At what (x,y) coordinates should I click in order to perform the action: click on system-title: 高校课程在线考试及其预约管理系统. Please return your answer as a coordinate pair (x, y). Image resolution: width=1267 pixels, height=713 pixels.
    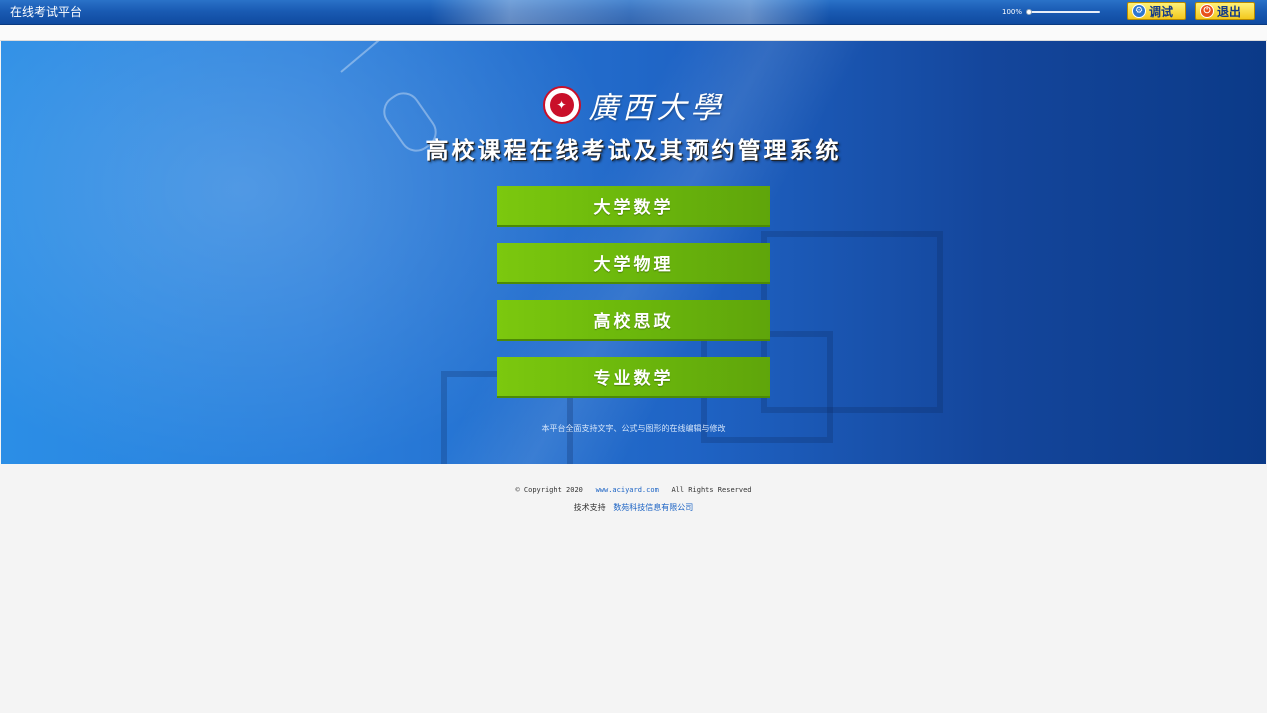
    Looking at the image, I should click on (633, 151).